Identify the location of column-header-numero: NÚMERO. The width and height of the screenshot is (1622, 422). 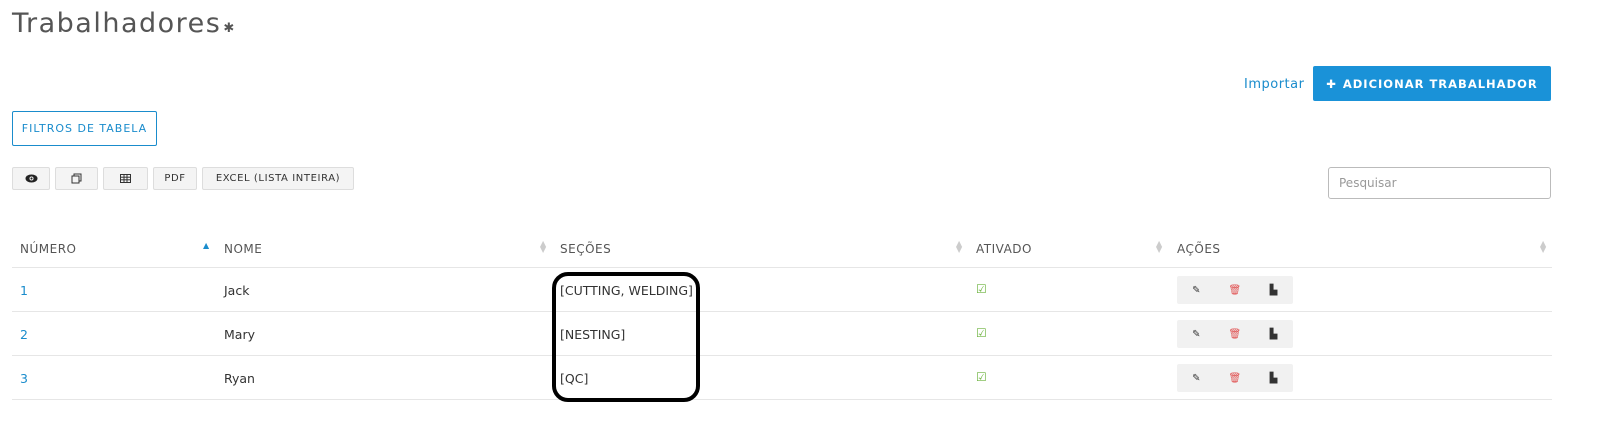
(48, 249).